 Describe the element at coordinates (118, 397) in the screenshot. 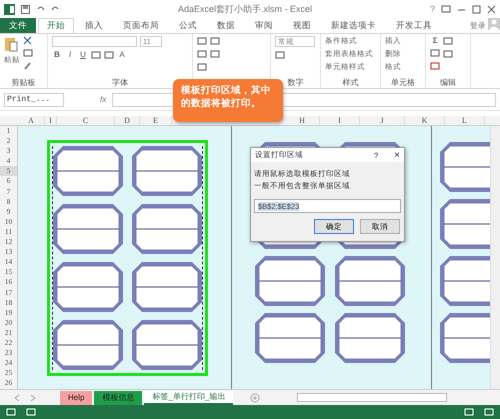

I see `sheet-tab: 模板信息` at that location.